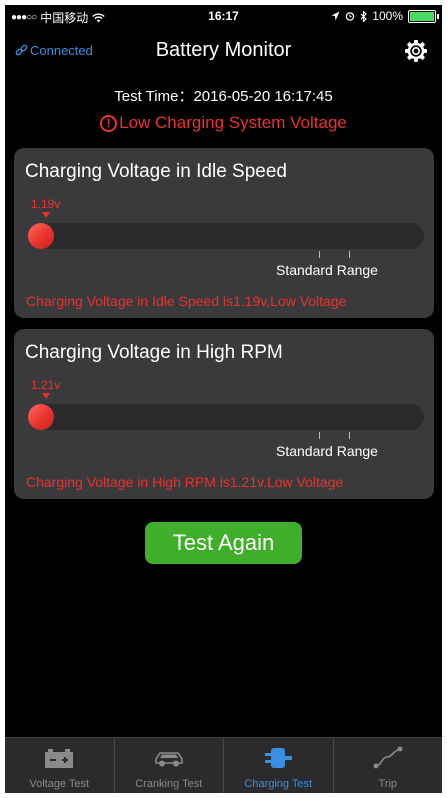  What do you see at coordinates (223, 543) in the screenshot?
I see `test-again-button: Test Again` at bounding box center [223, 543].